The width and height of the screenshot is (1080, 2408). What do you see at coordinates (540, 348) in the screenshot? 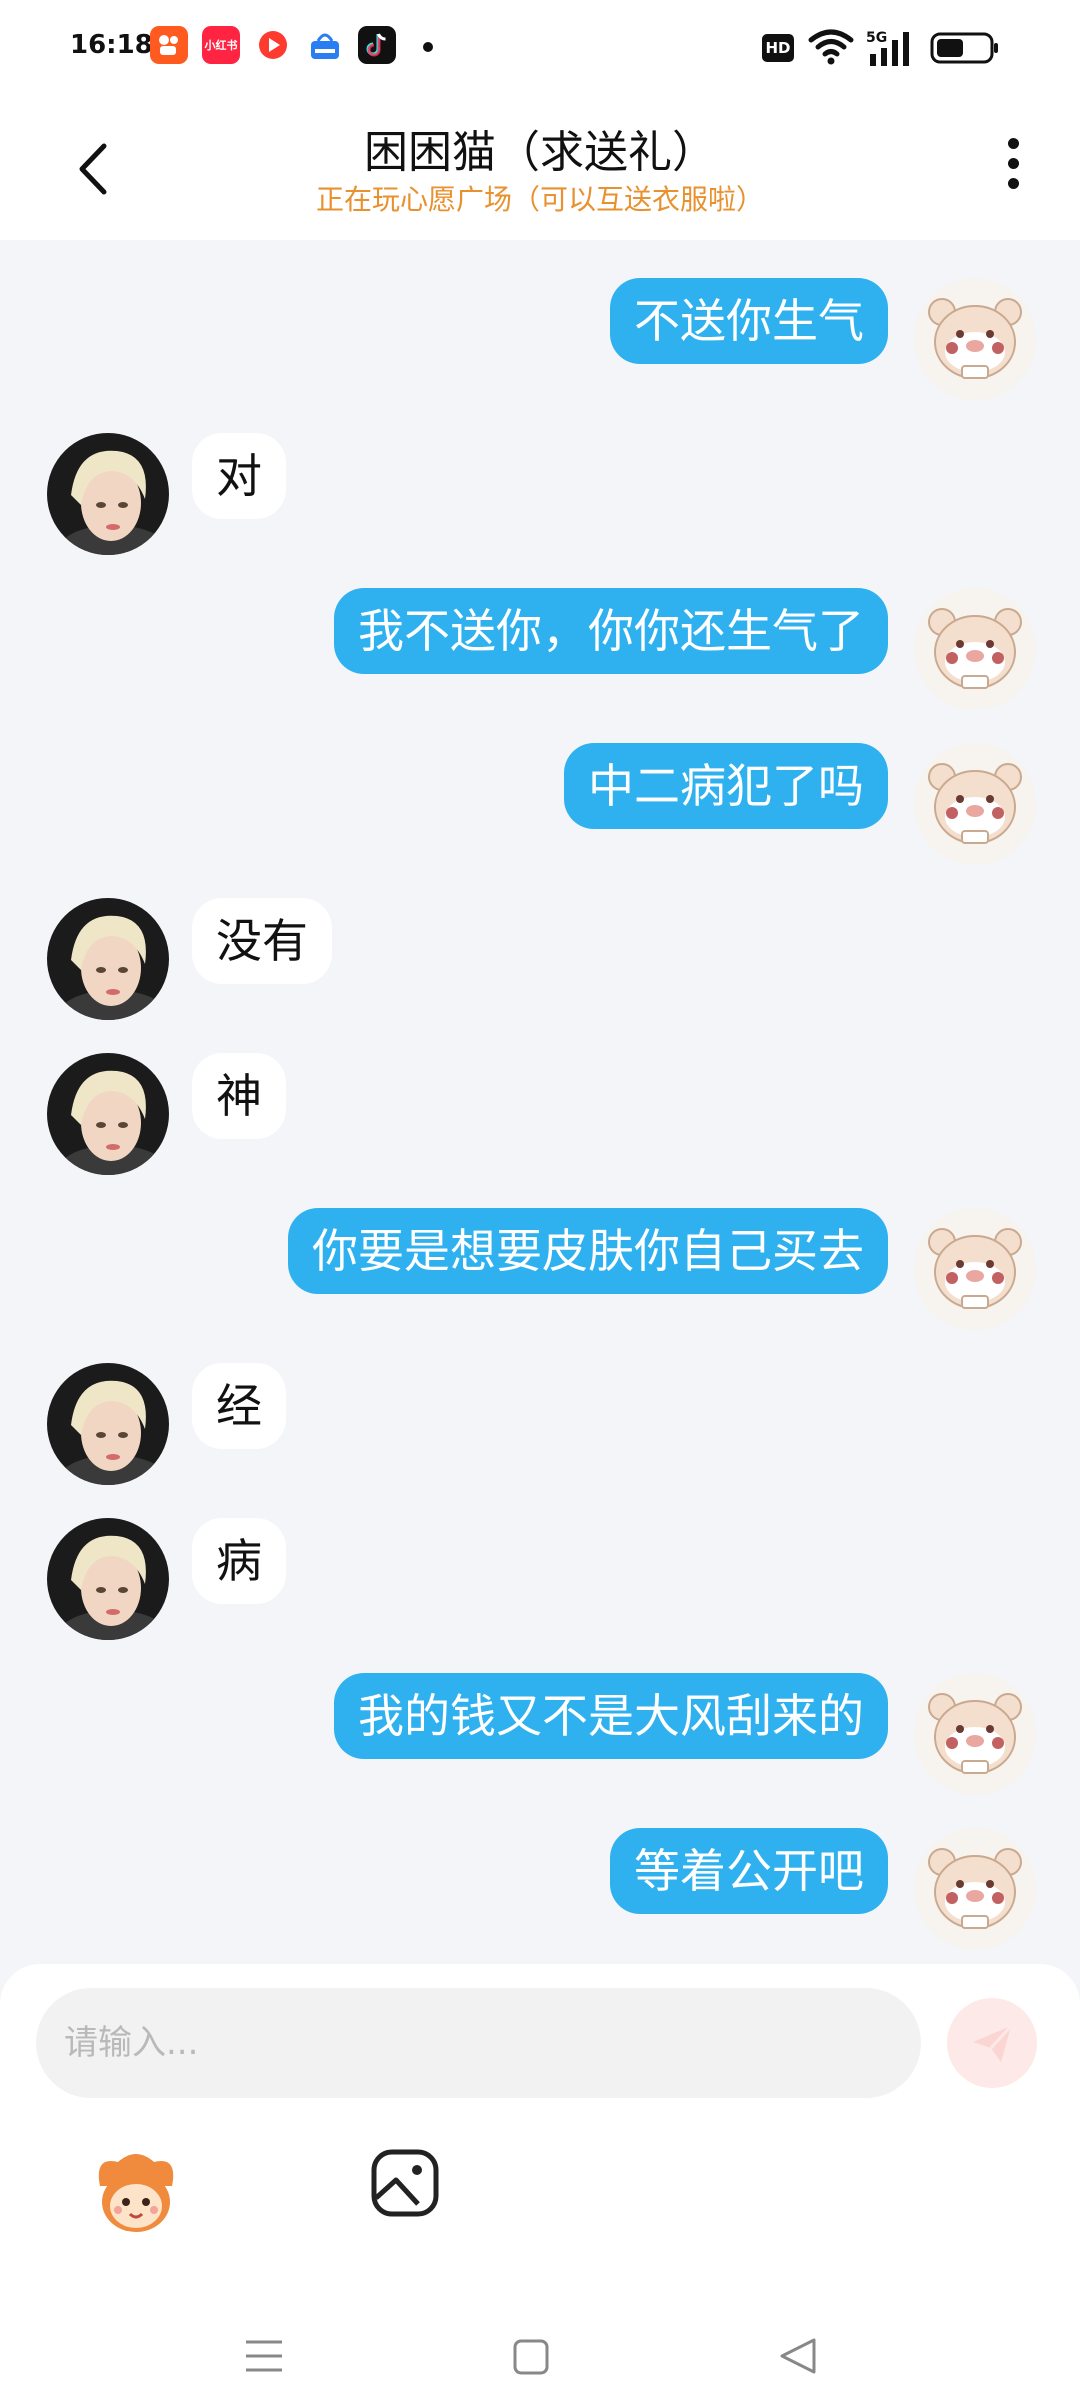
I see `message-row: 不送你生气` at bounding box center [540, 348].